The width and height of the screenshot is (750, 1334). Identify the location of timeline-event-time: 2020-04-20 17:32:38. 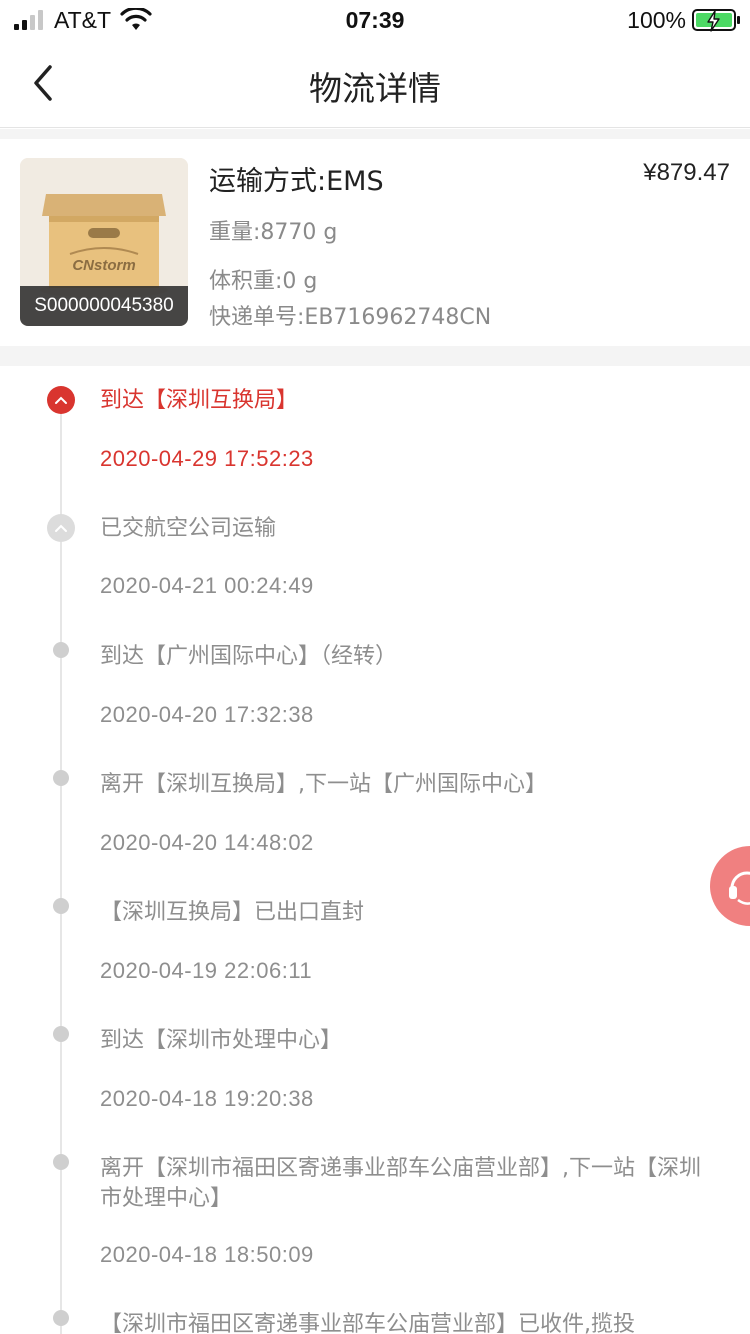
(207, 714).